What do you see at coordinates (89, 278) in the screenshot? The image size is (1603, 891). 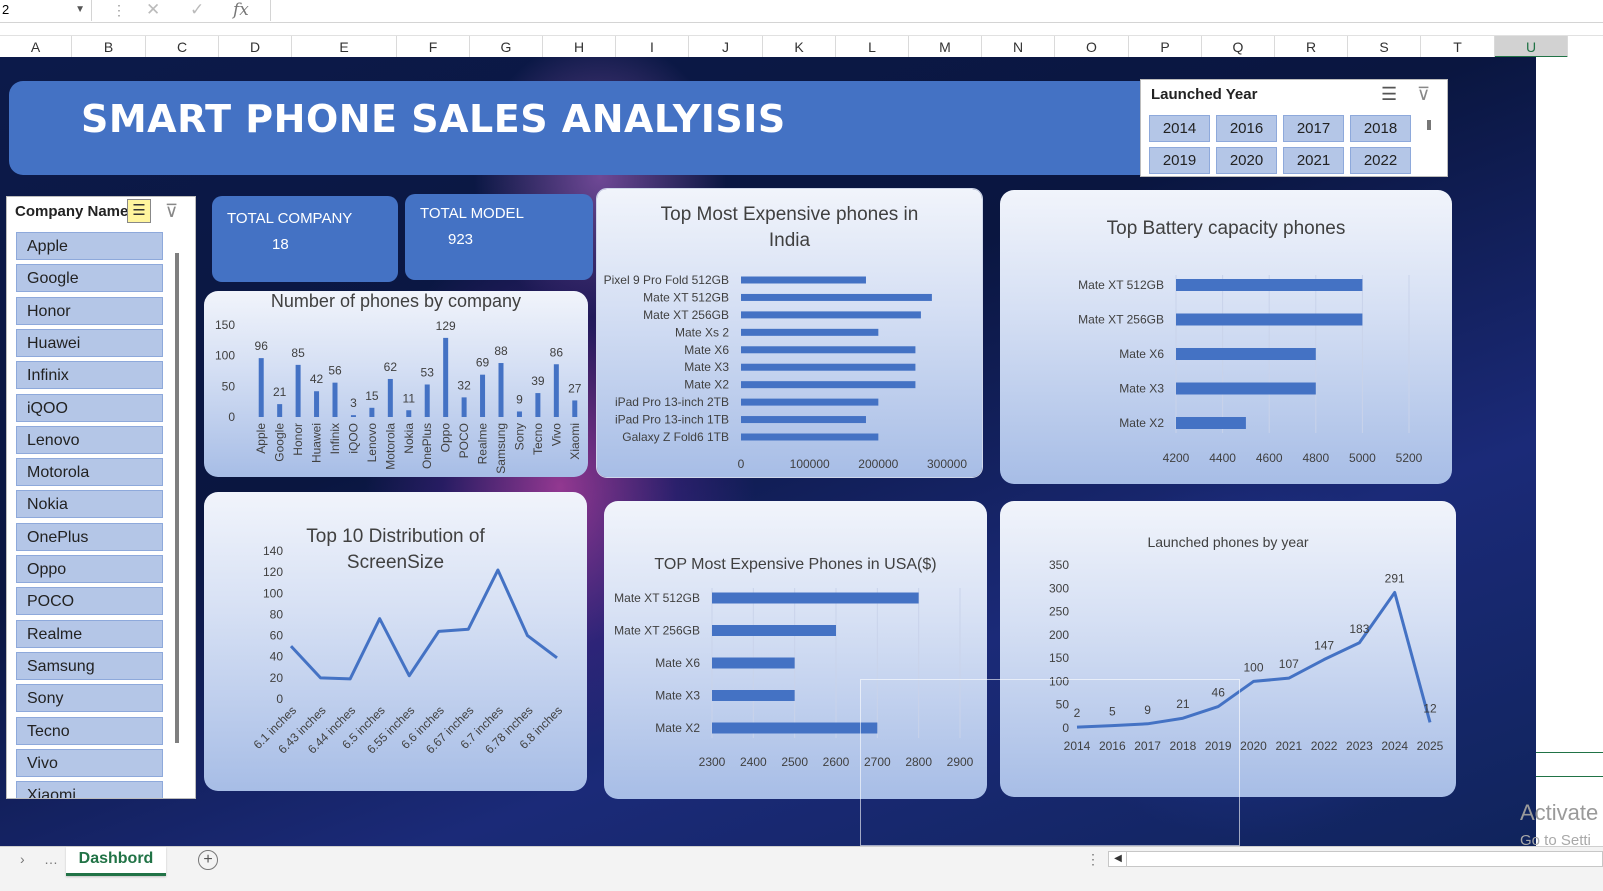 I see `company-button-google: Google` at bounding box center [89, 278].